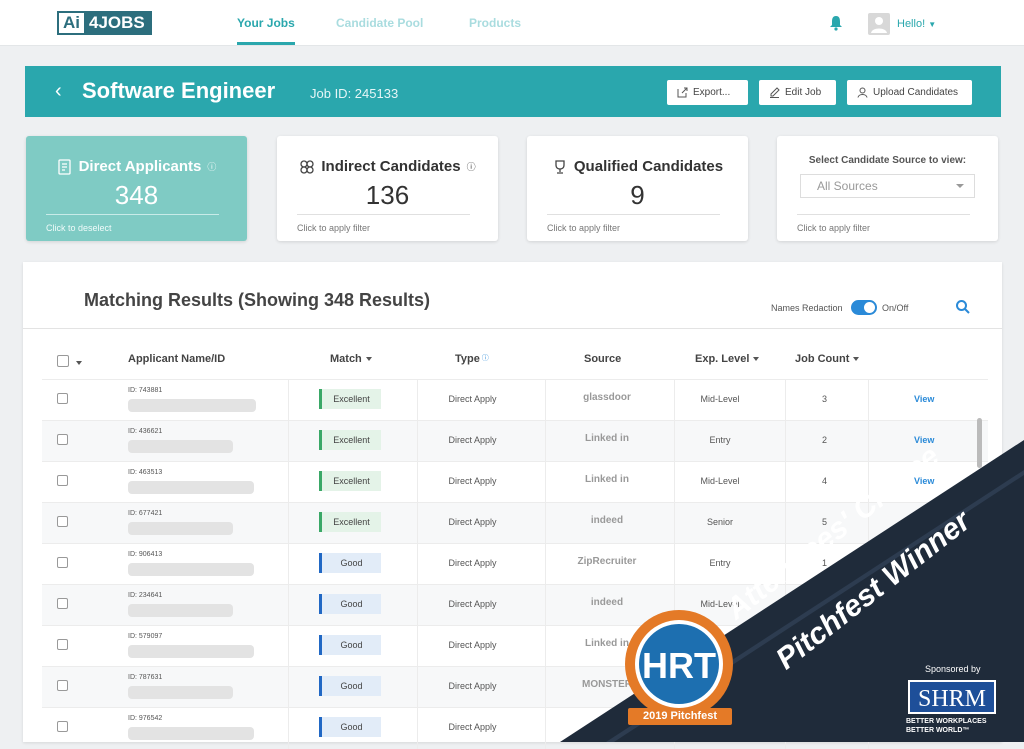 The image size is (1024, 749). What do you see at coordinates (176, 359) in the screenshot?
I see `header-applicant: Applicant Name/ID` at bounding box center [176, 359].